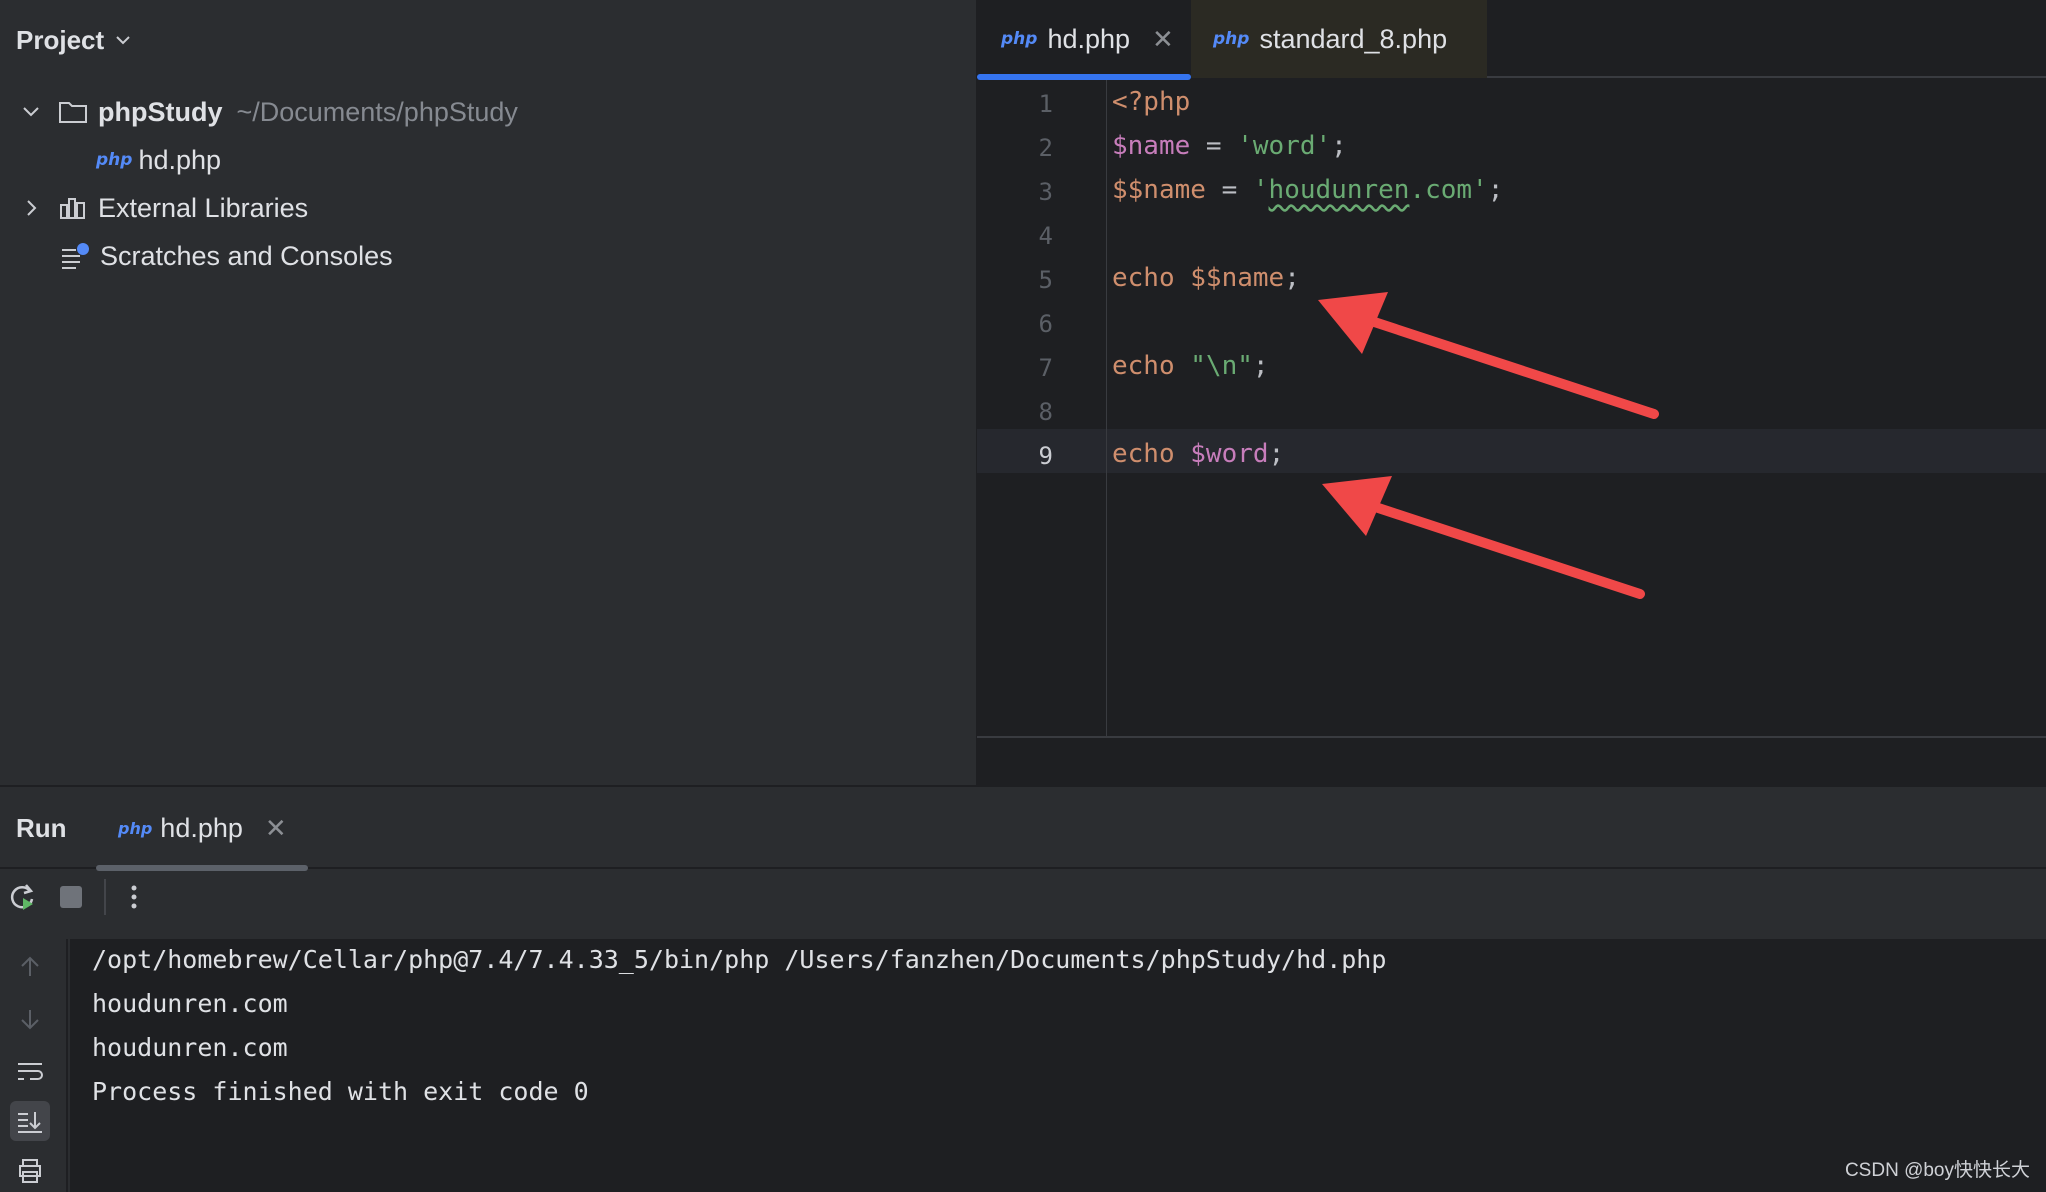 The height and width of the screenshot is (1192, 2046). I want to click on code-string: .com', so click(1448, 190).